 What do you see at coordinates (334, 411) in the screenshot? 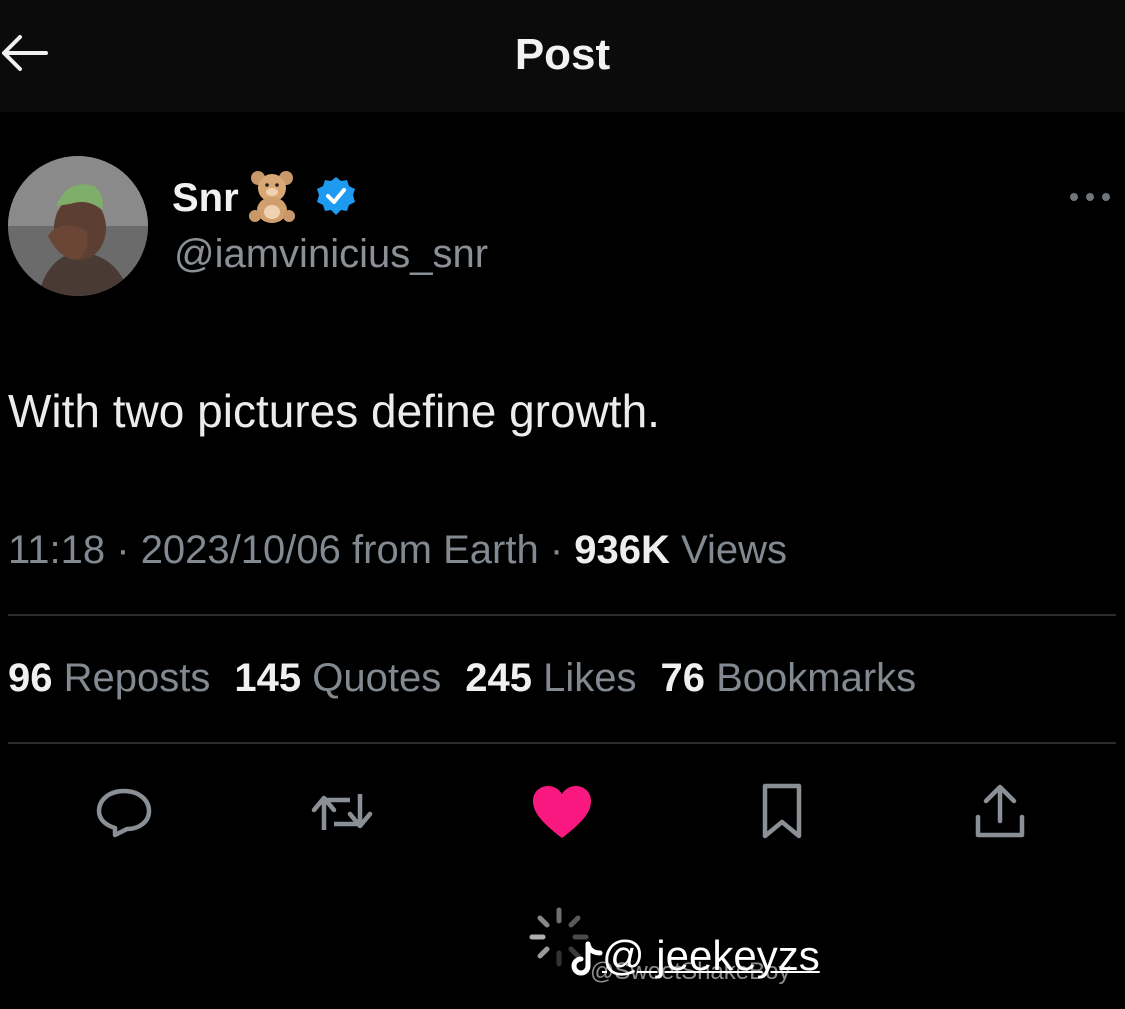
I see `post-text: With two pictures define growth.` at bounding box center [334, 411].